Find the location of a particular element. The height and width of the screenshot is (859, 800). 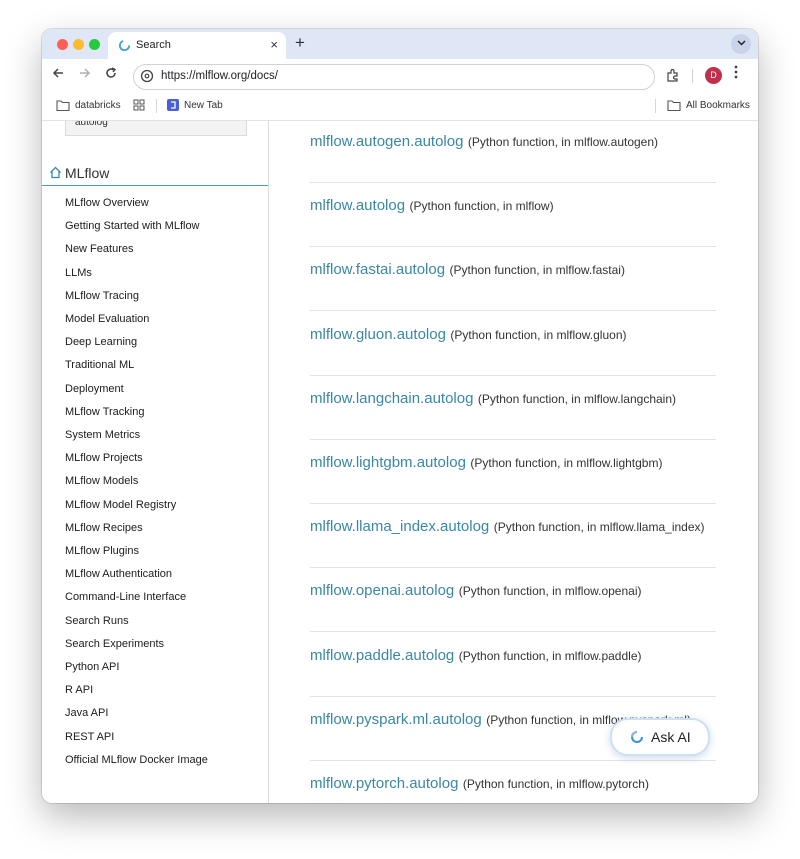

spinner-icon is located at coordinates (637, 737).